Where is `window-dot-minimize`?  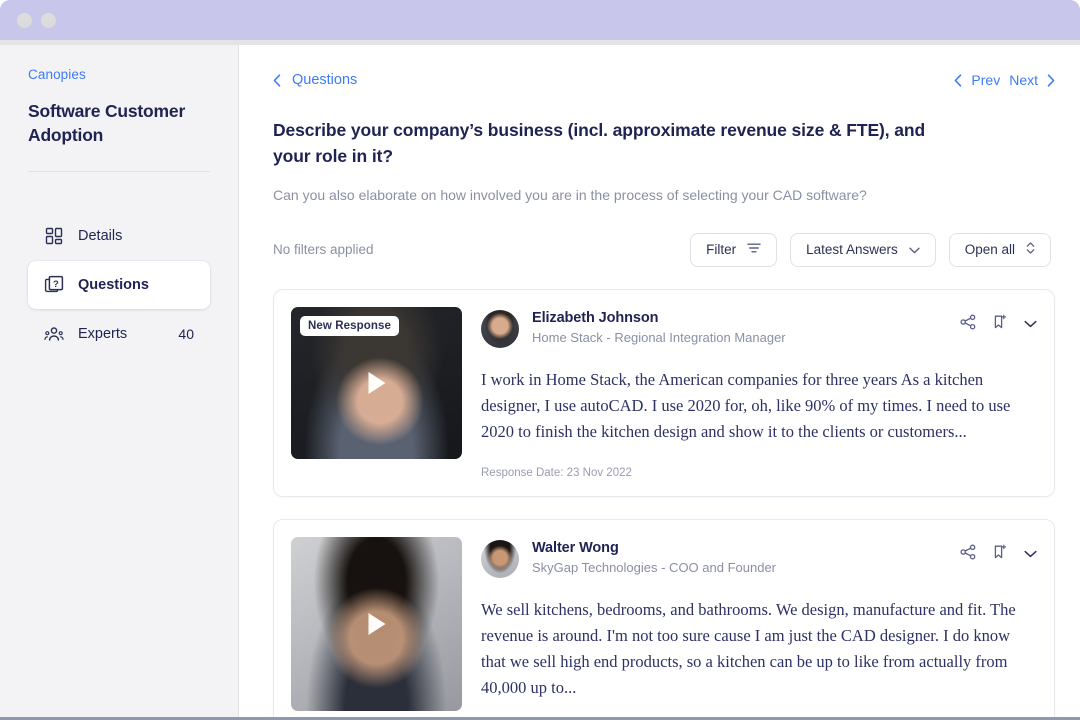 window-dot-minimize is located at coordinates (48, 20).